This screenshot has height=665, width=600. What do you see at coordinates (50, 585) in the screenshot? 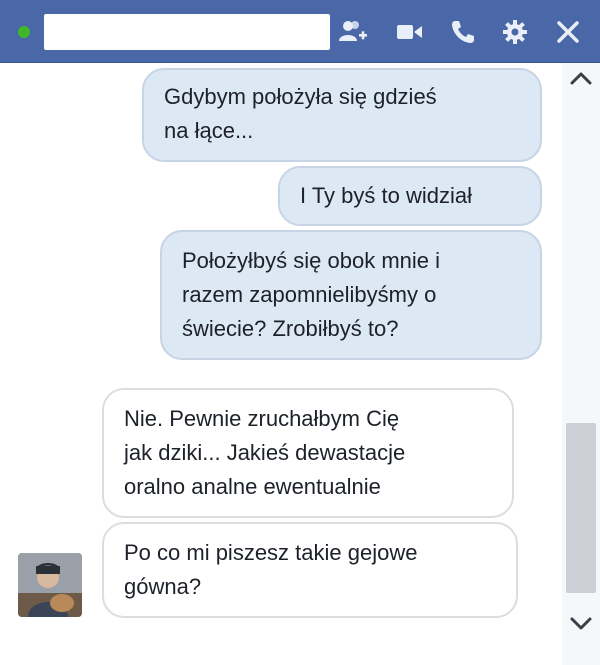
I see `avatar` at bounding box center [50, 585].